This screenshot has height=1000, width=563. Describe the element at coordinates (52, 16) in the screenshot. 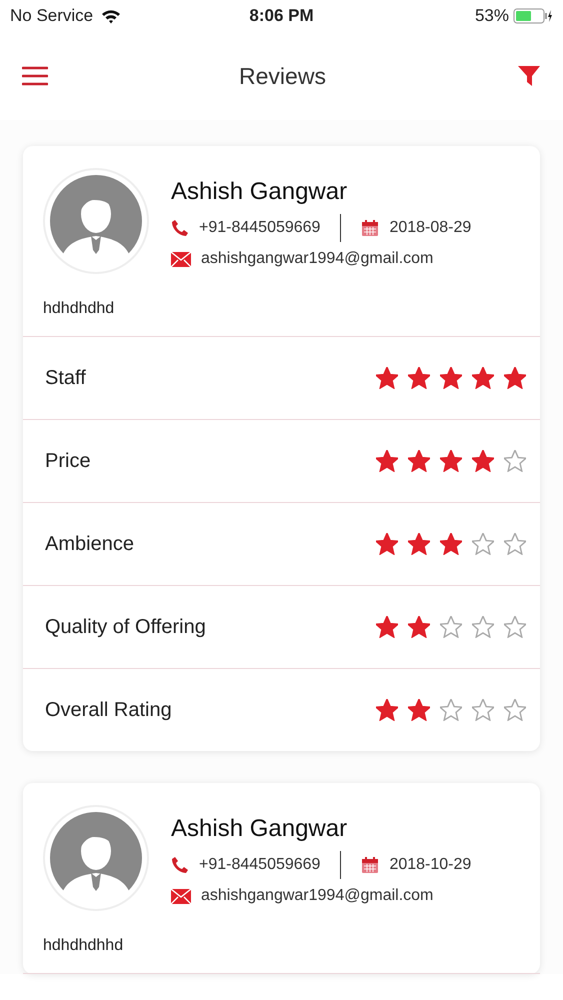

I see `carrier-label: No Service` at that location.